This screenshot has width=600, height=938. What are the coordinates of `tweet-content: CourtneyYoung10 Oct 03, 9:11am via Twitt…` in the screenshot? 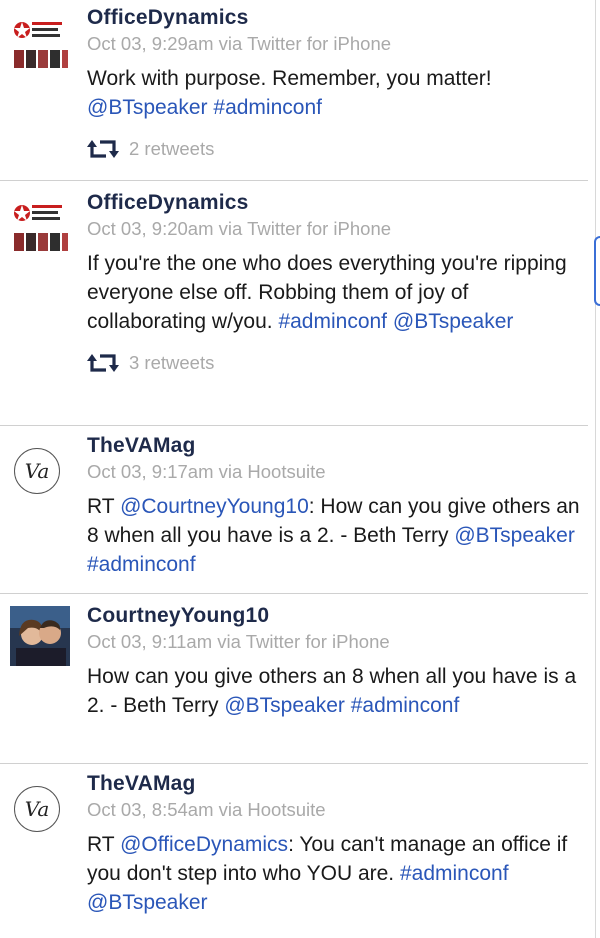 It's located at (333, 662).